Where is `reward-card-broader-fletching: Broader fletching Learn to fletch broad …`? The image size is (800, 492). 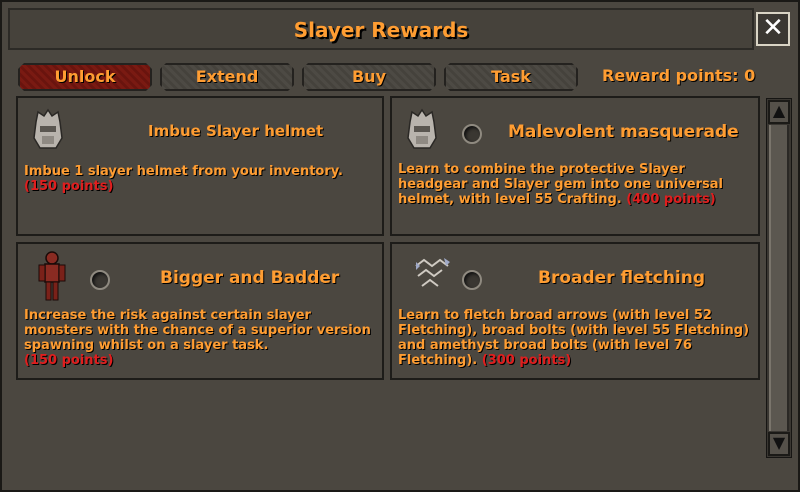 reward-card-broader-fletching: Broader fletching Learn to fletch broad … is located at coordinates (575, 311).